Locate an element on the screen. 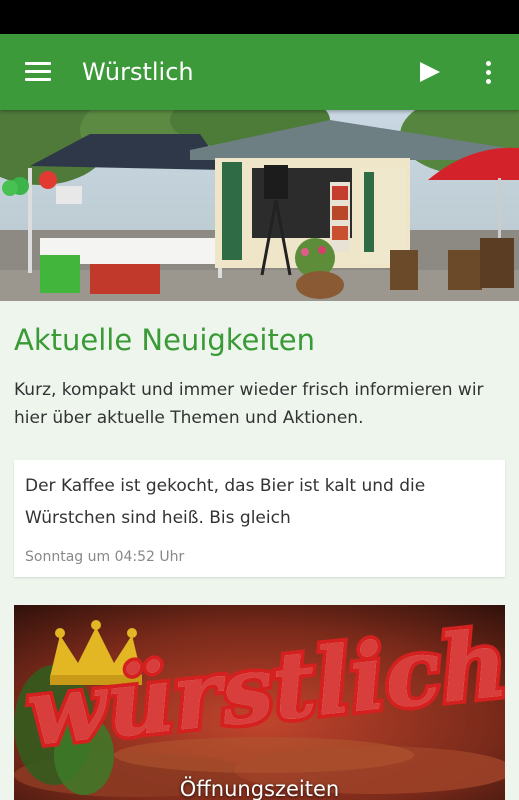 This screenshot has width=519, height=800. app-bar: Würstlich is located at coordinates (259, 72).